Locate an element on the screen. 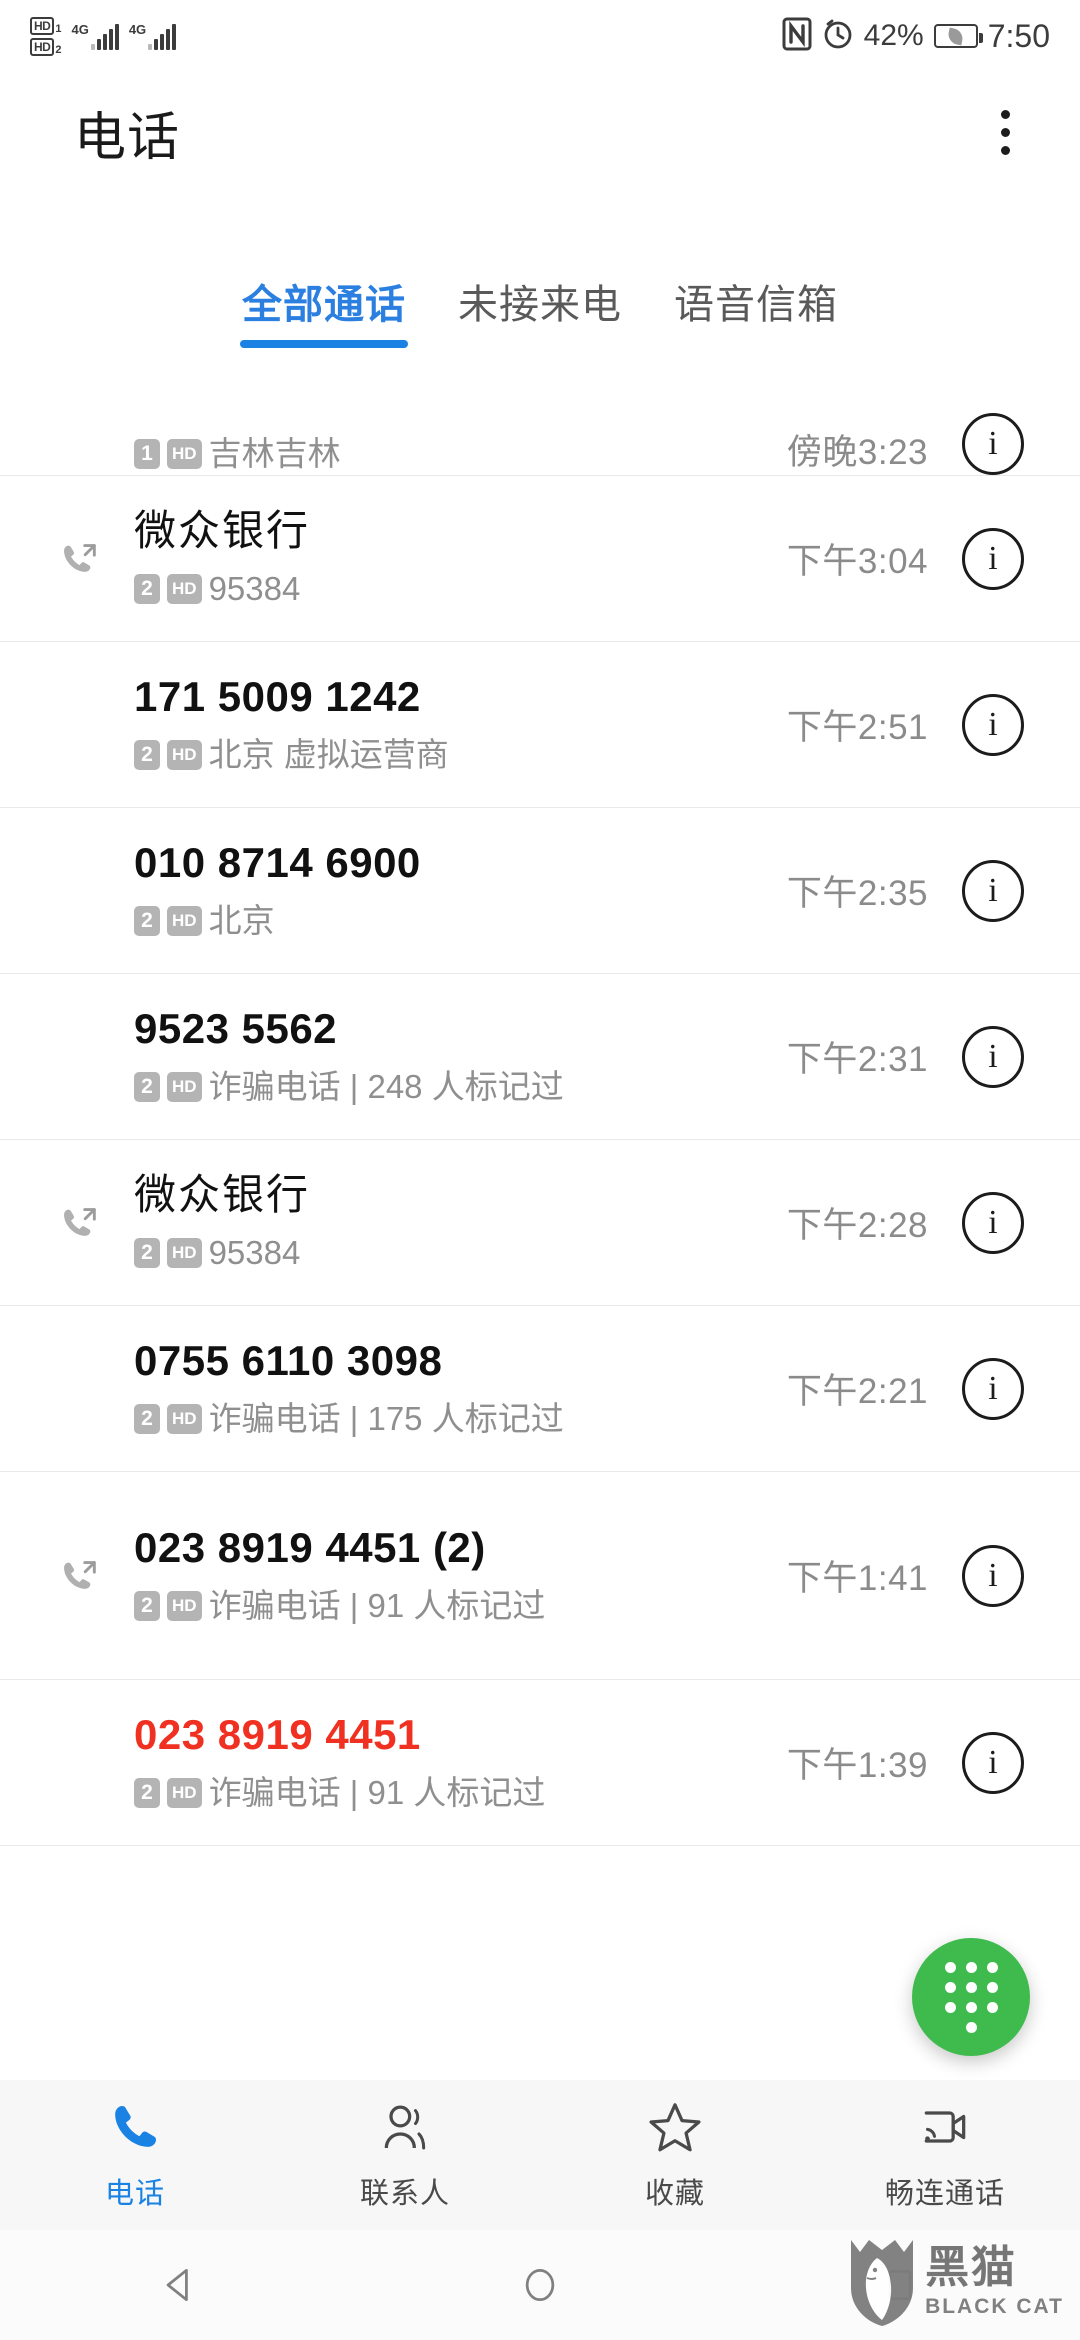 The width and height of the screenshot is (1080, 2340). nav-item-phone: 电话 is located at coordinates (135, 2155).